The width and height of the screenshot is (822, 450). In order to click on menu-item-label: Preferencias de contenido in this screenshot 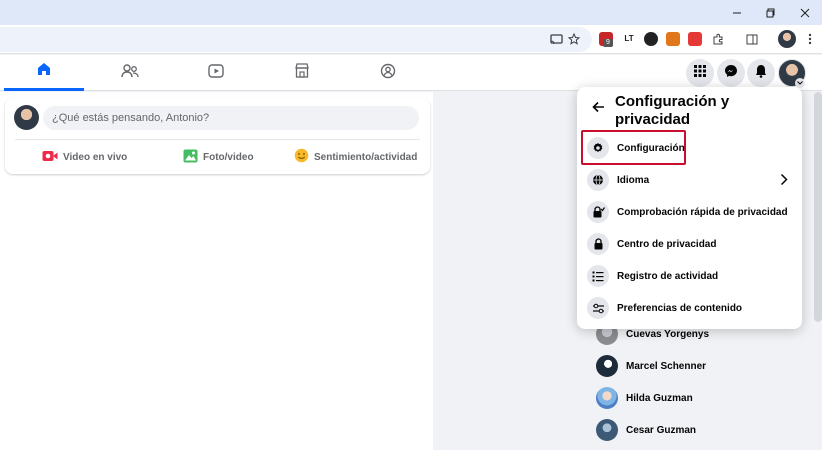, I will do `click(680, 308)`.